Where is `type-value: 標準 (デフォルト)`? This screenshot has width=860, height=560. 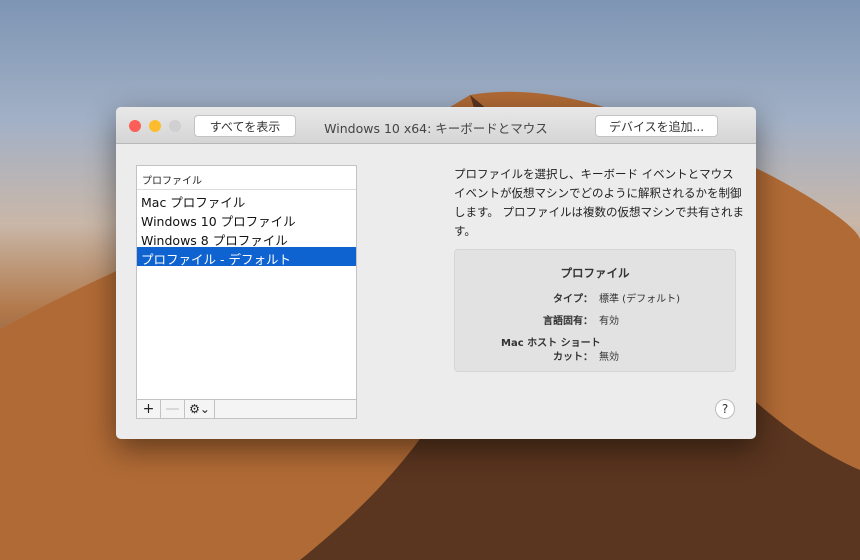 type-value: 標準 (デフォルト) is located at coordinates (639, 299).